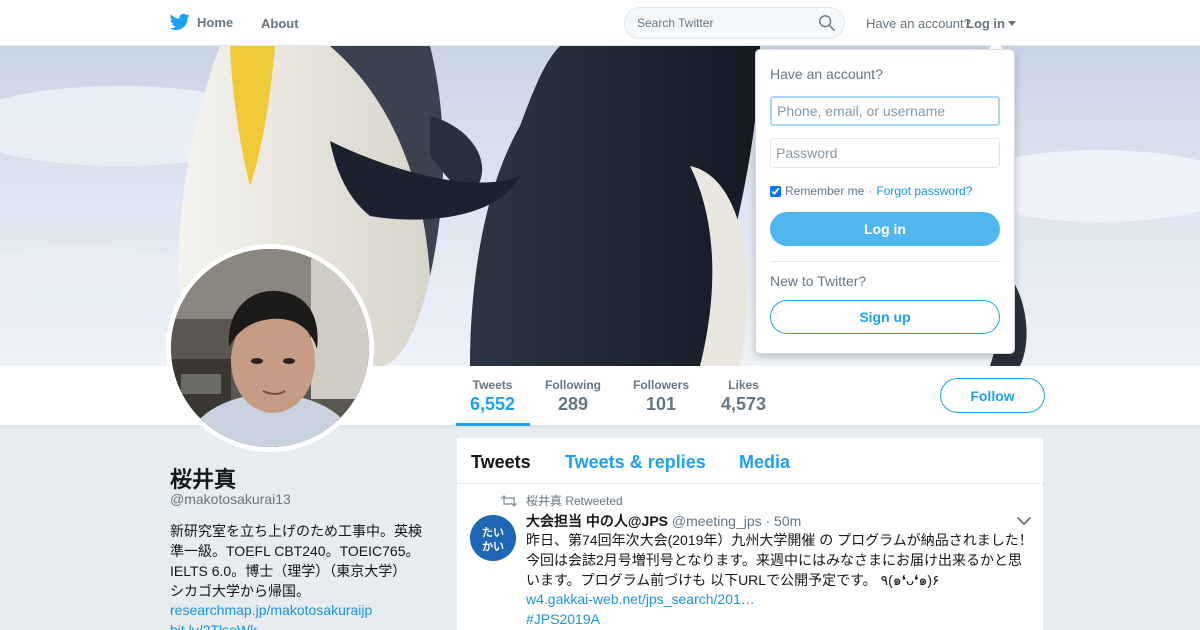 The height and width of the screenshot is (630, 1200). Describe the element at coordinates (826, 74) in the screenshot. I see `login-dropdown-title: Have an account?` at that location.